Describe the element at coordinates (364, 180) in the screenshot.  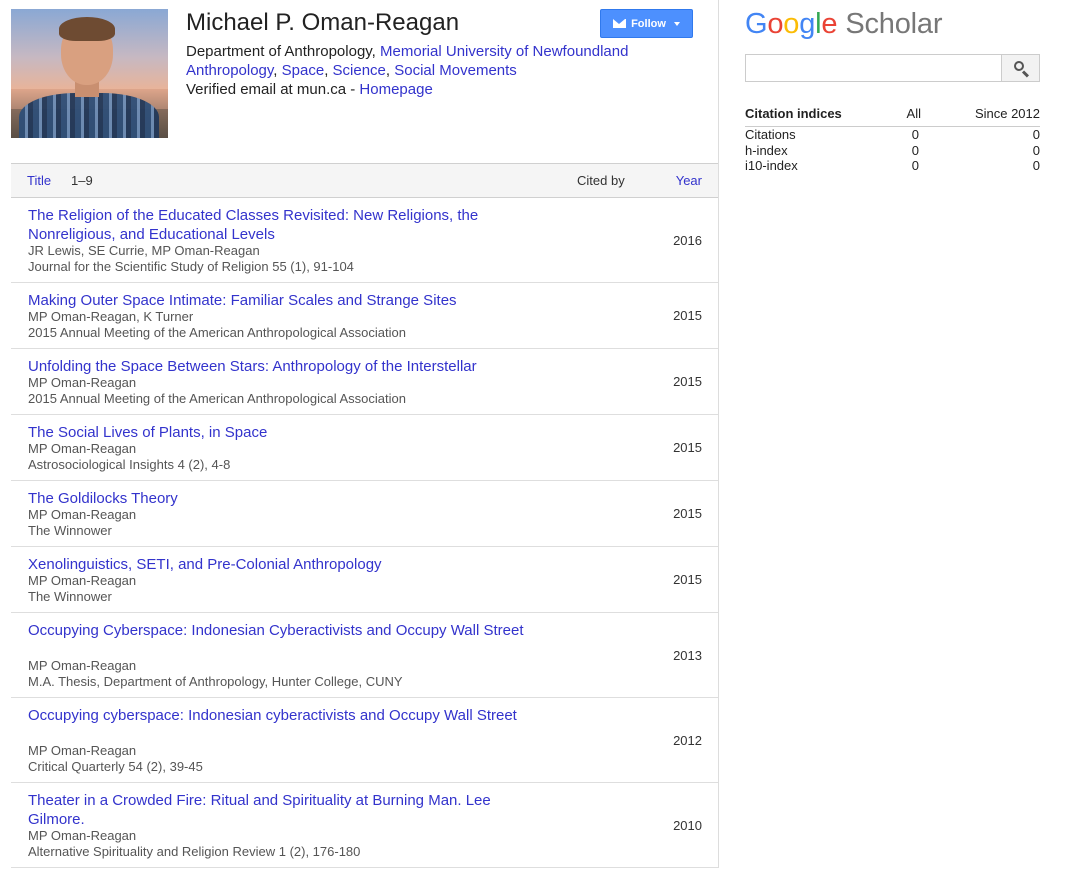
I see `table-header: Title 1–9 Cited by Year` at that location.